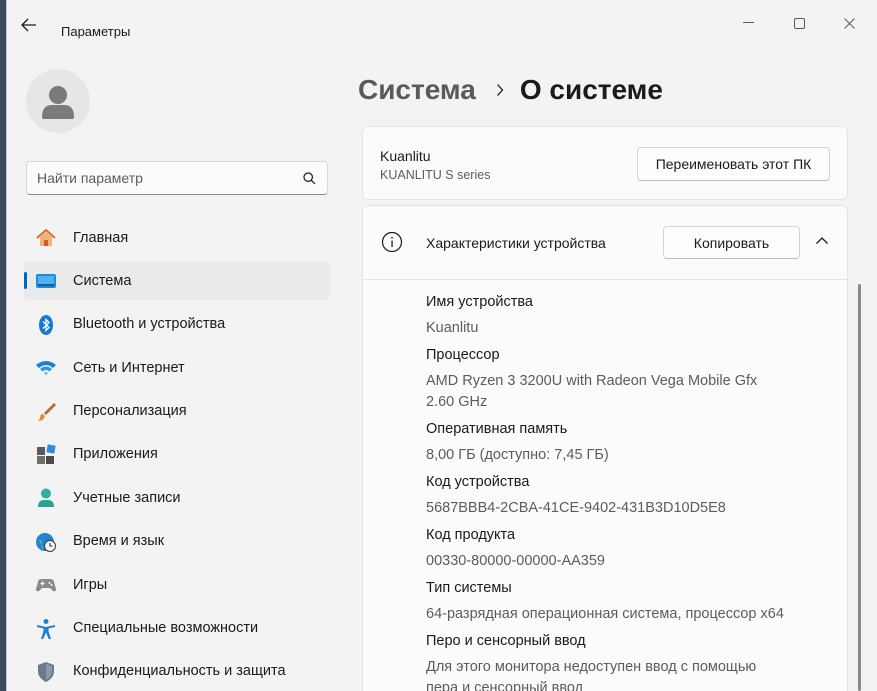 This screenshot has height=691, width=877. What do you see at coordinates (469, 588) in the screenshot?
I see `spec-label-system-type: Тип системы` at bounding box center [469, 588].